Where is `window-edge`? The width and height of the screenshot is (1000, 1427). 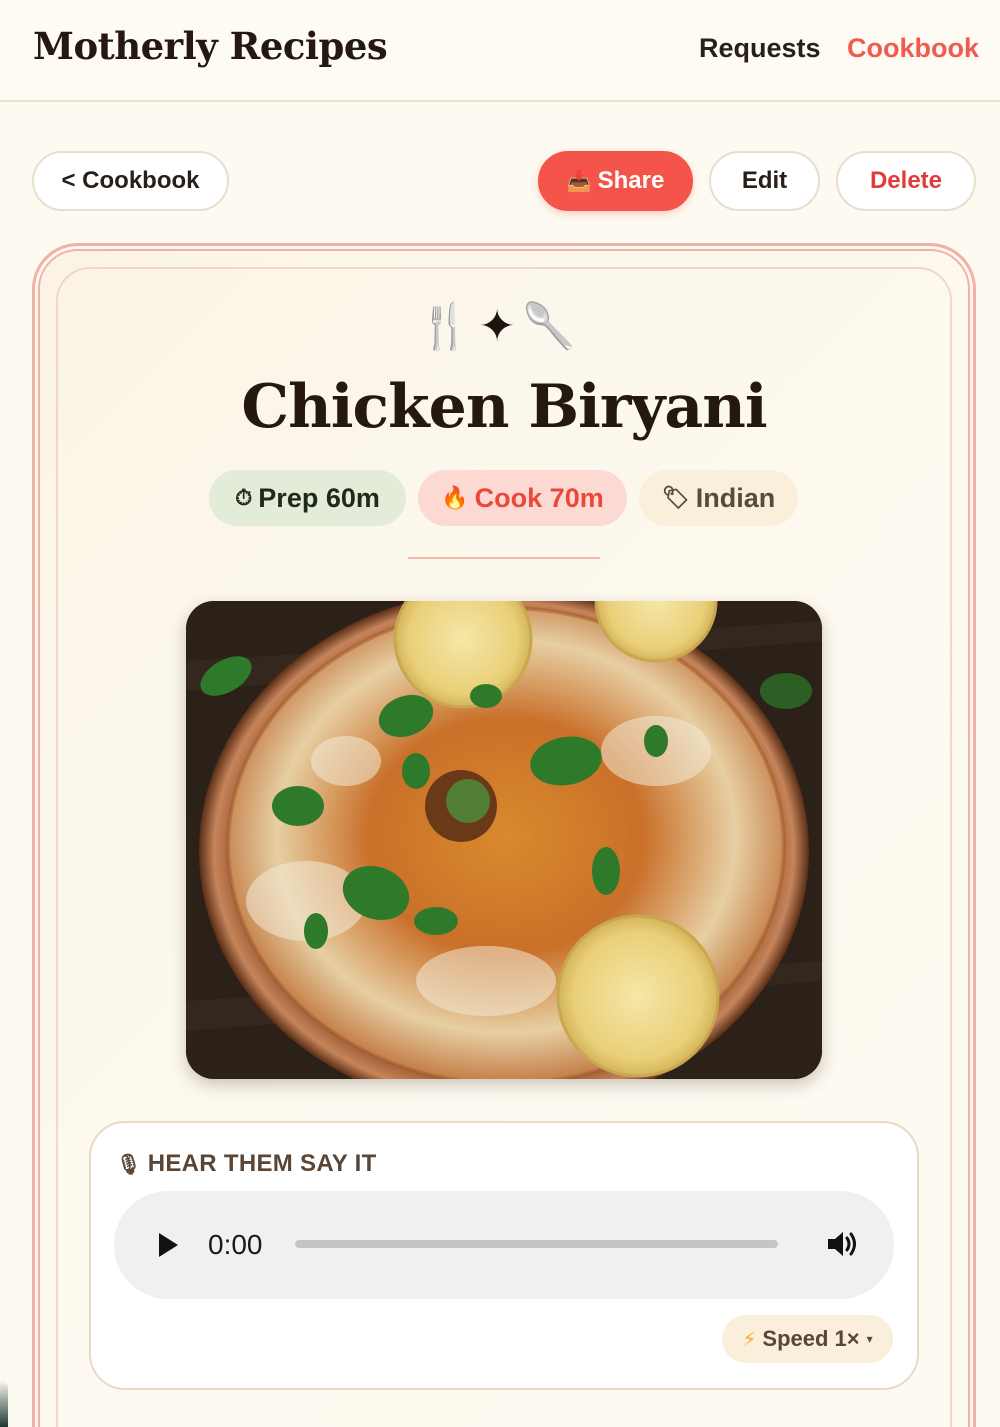 window-edge is located at coordinates (4, 1403).